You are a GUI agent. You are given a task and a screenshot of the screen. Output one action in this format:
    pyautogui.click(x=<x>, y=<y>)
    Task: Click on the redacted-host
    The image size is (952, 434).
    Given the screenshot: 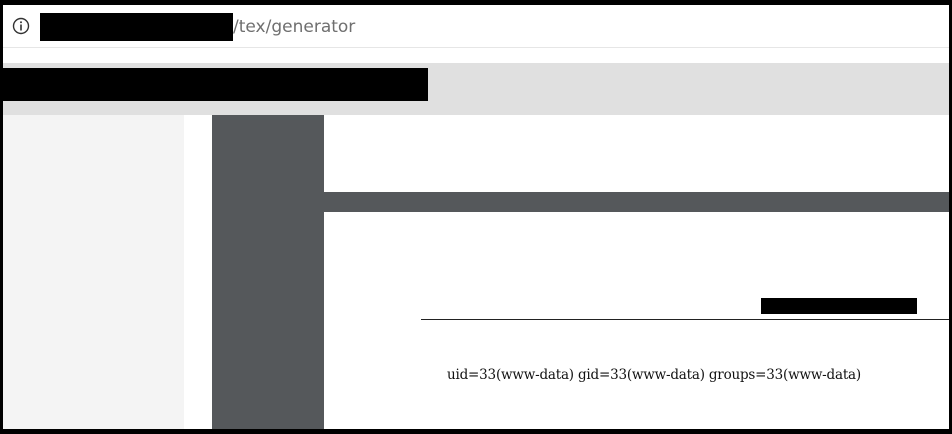 What is the action you would take?
    pyautogui.click(x=136, y=27)
    